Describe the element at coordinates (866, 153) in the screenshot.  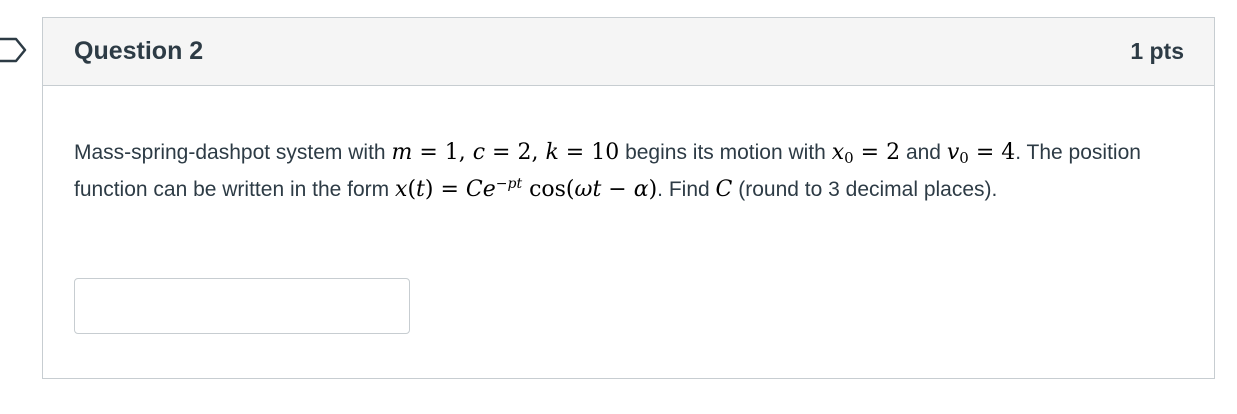
I see `initial-position-math: x0 = 2` at that location.